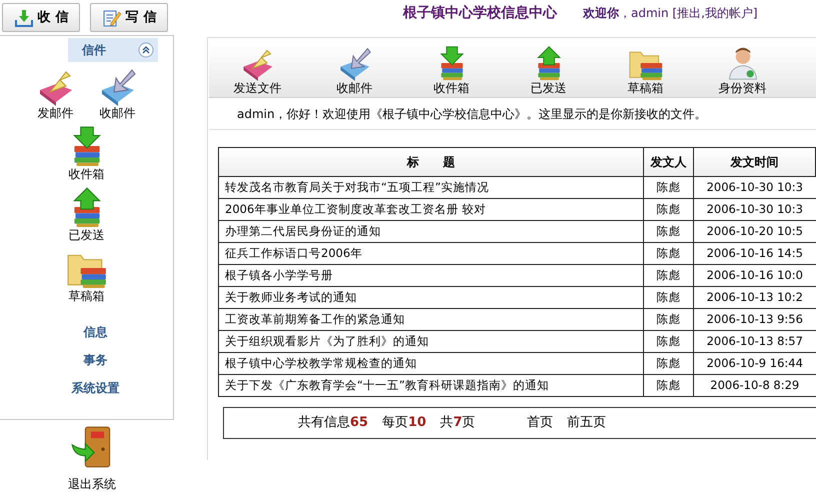 Image resolution: width=816 pixels, height=496 pixels. Describe the element at coordinates (96, 360) in the screenshot. I see `sidebar-link: 事务` at that location.